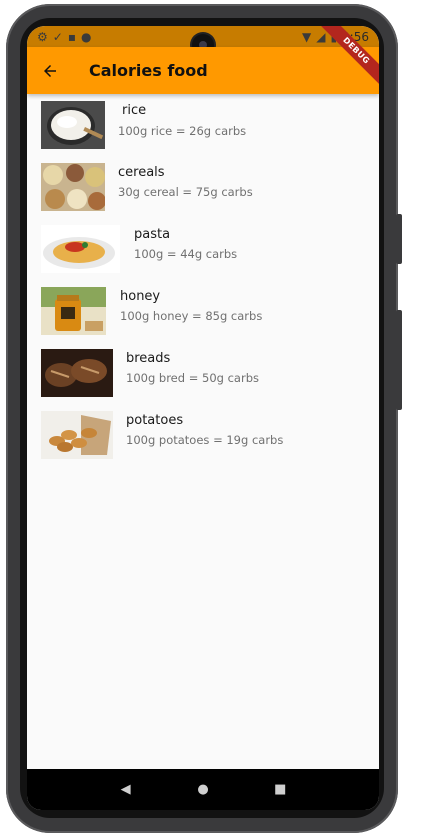 The width and height of the screenshot is (428, 837). Describe the element at coordinates (399, 360) in the screenshot. I see `power-button` at that location.